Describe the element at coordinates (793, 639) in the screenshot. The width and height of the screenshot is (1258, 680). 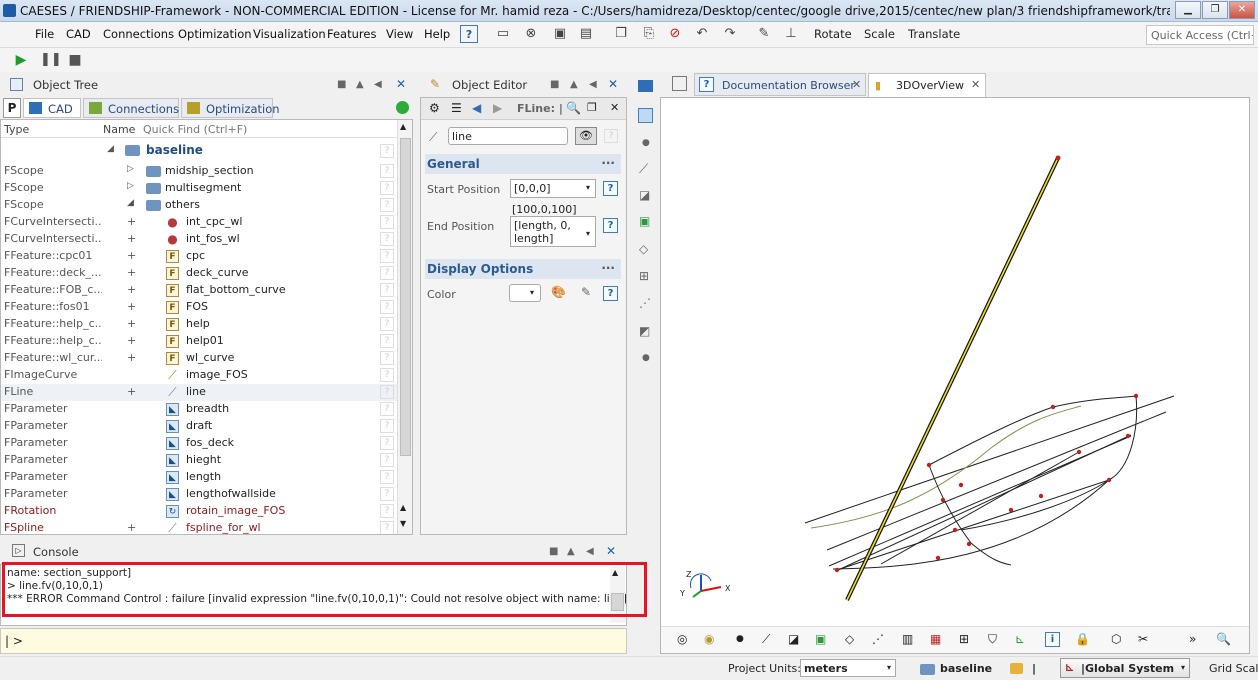
I see `surface-icon: ◪` at that location.